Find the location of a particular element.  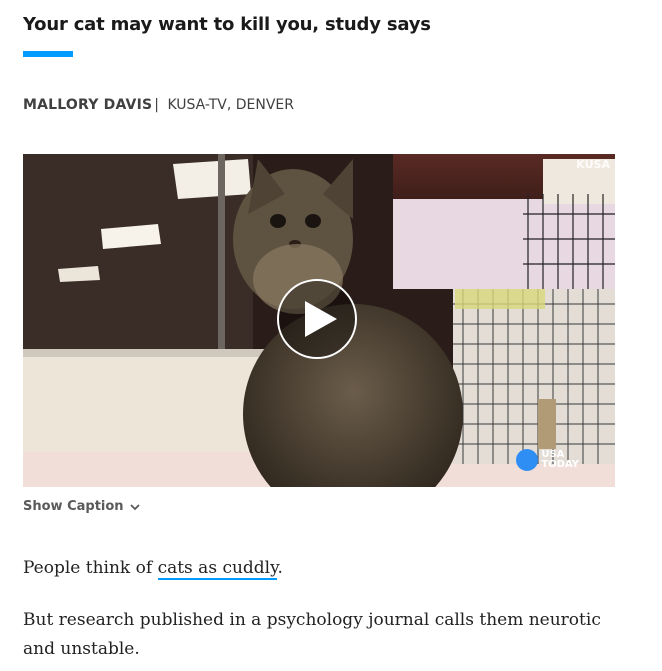

cats-as-cuddly-link: cats as cuddly is located at coordinates (217, 569).